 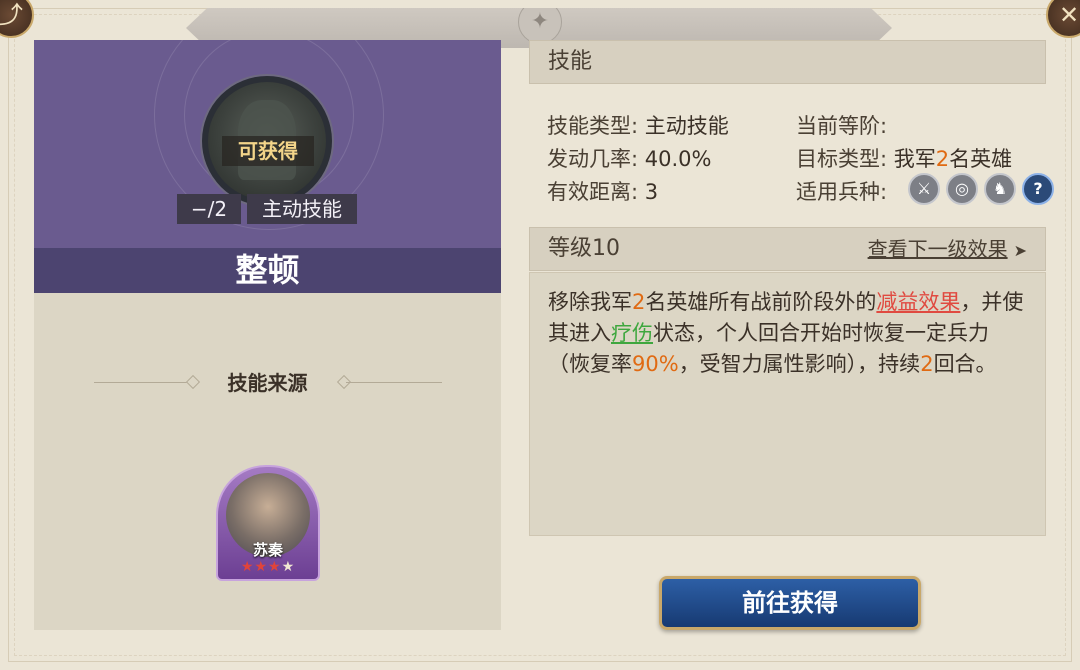 What do you see at coordinates (593, 192) in the screenshot?
I see `range-label: 有效距离:` at bounding box center [593, 192].